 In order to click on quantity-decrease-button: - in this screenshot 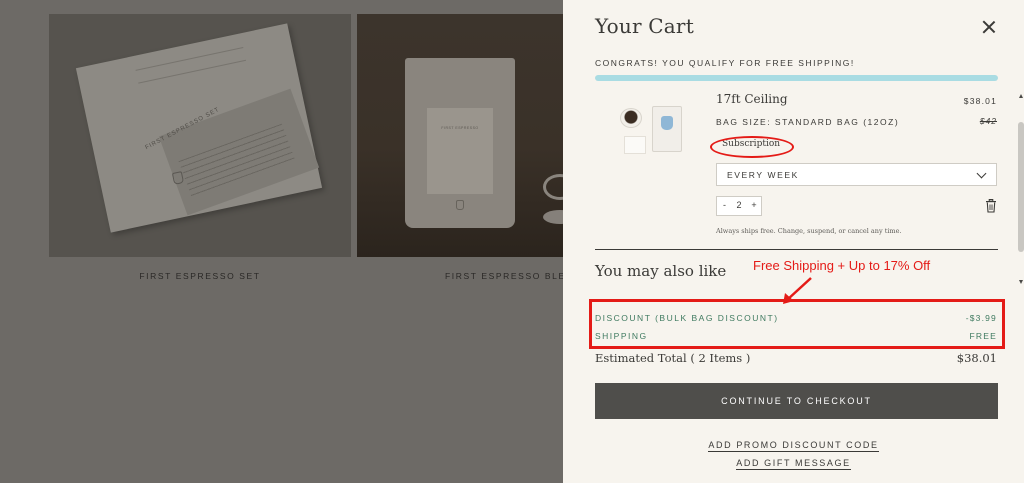, I will do `click(724, 205)`.